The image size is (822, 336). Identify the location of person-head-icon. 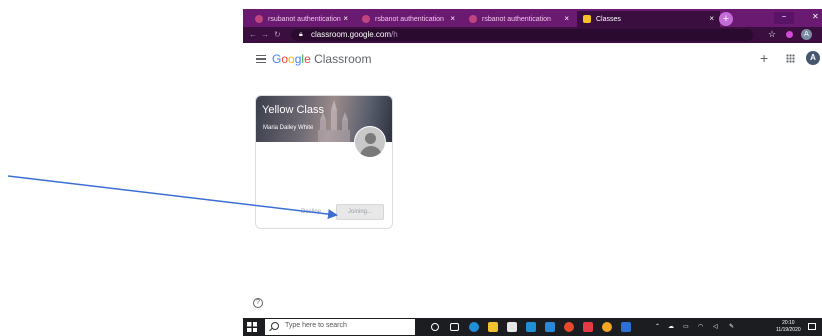
(370, 138).